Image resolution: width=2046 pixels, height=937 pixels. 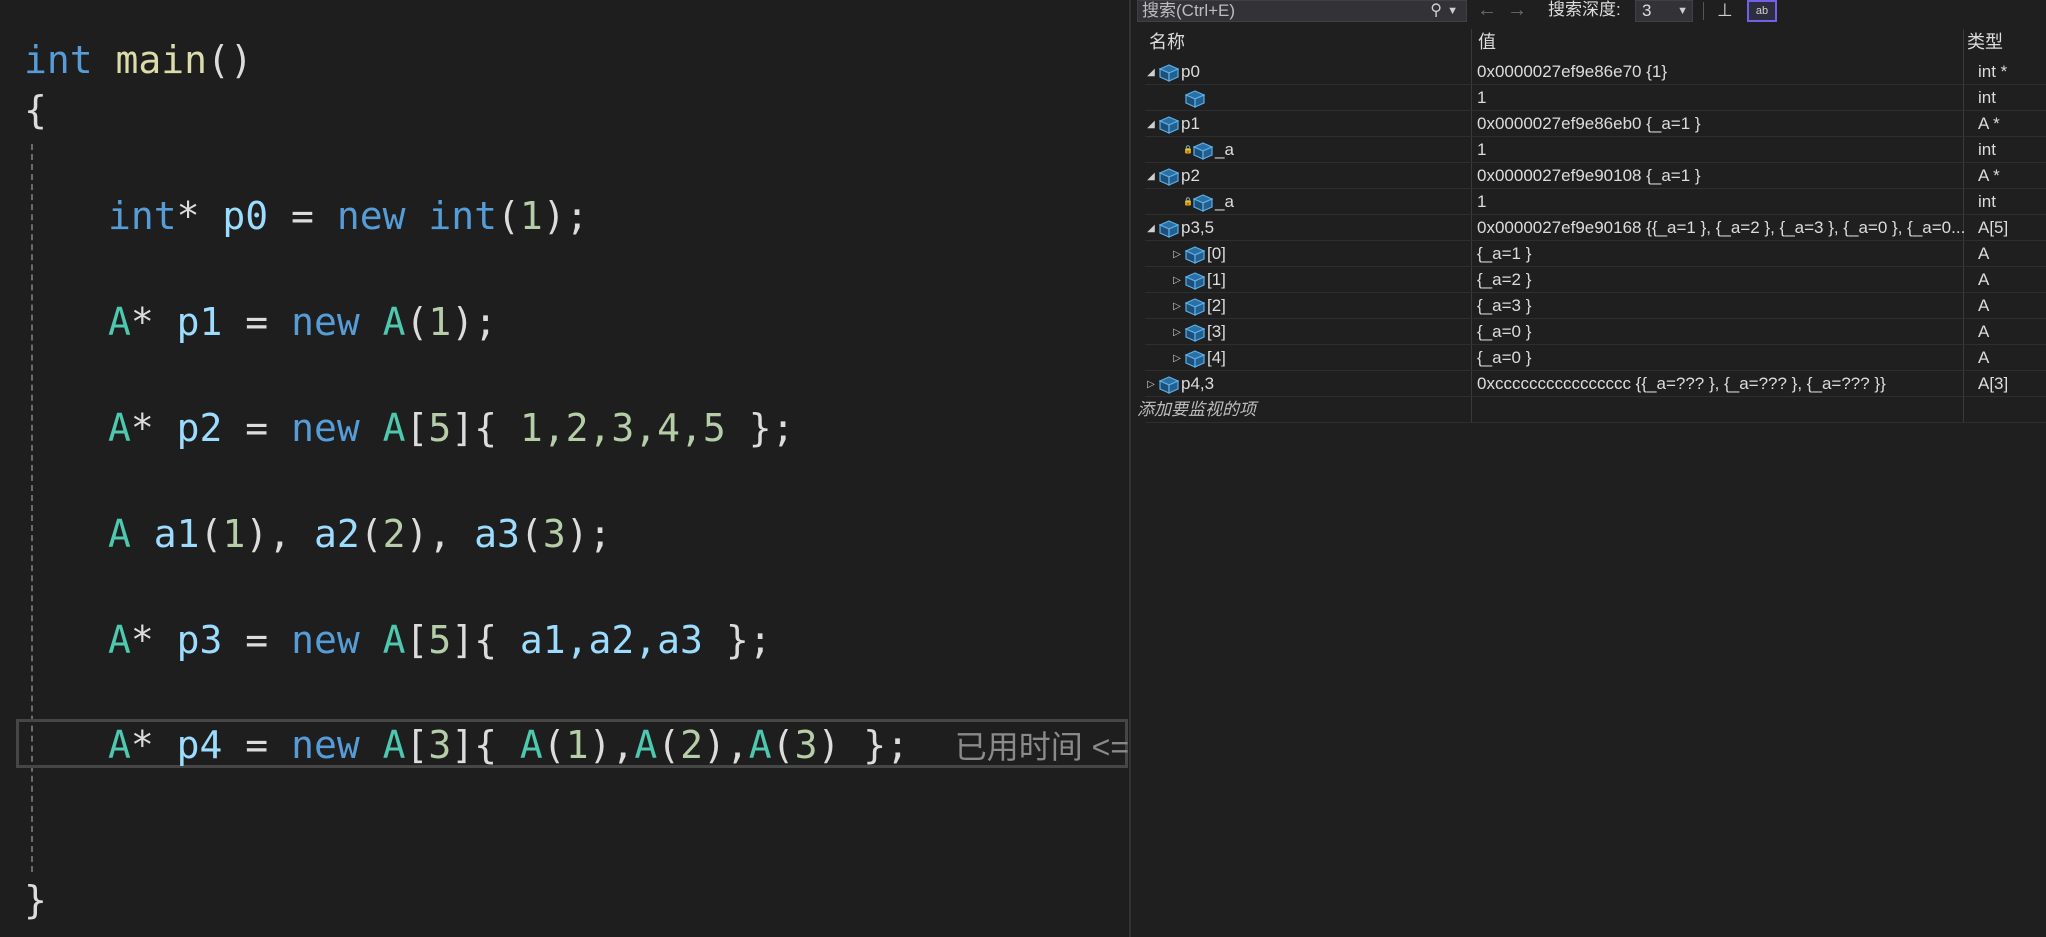 I want to click on watch-row-value: {_a=1 }, so click(x=1721, y=253).